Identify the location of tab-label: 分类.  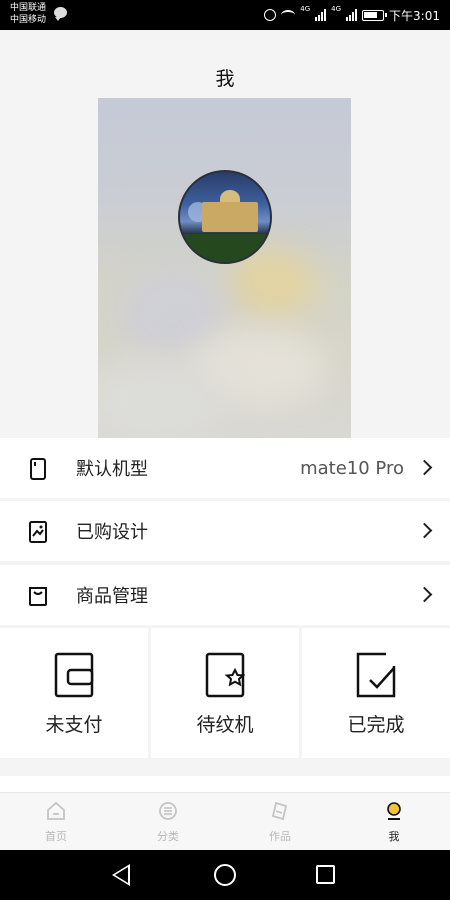
(168, 836).